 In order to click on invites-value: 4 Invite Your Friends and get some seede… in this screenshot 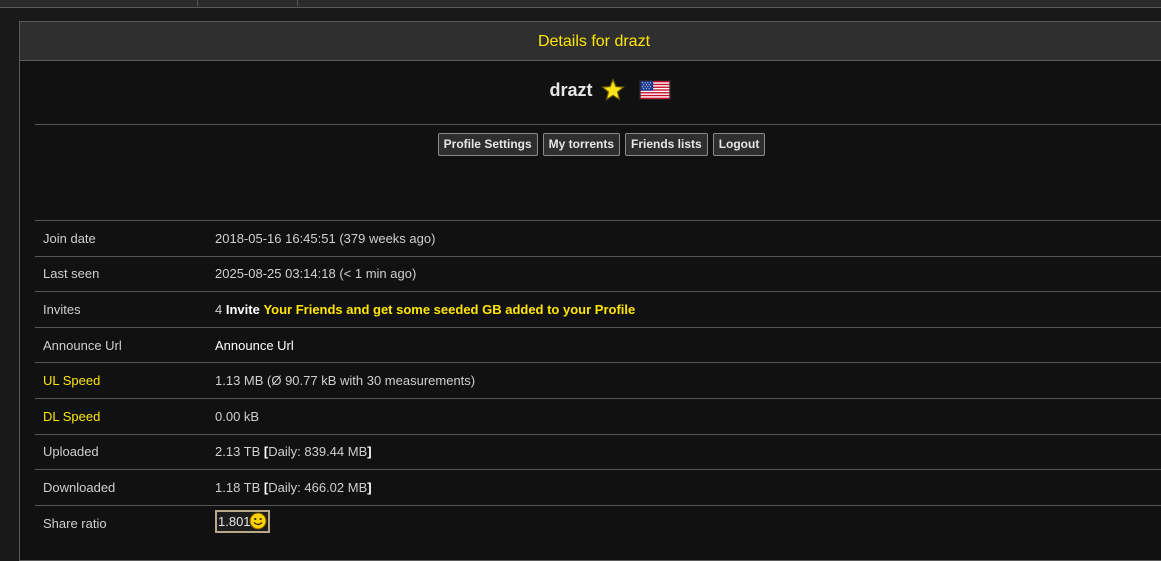, I will do `click(688, 309)`.